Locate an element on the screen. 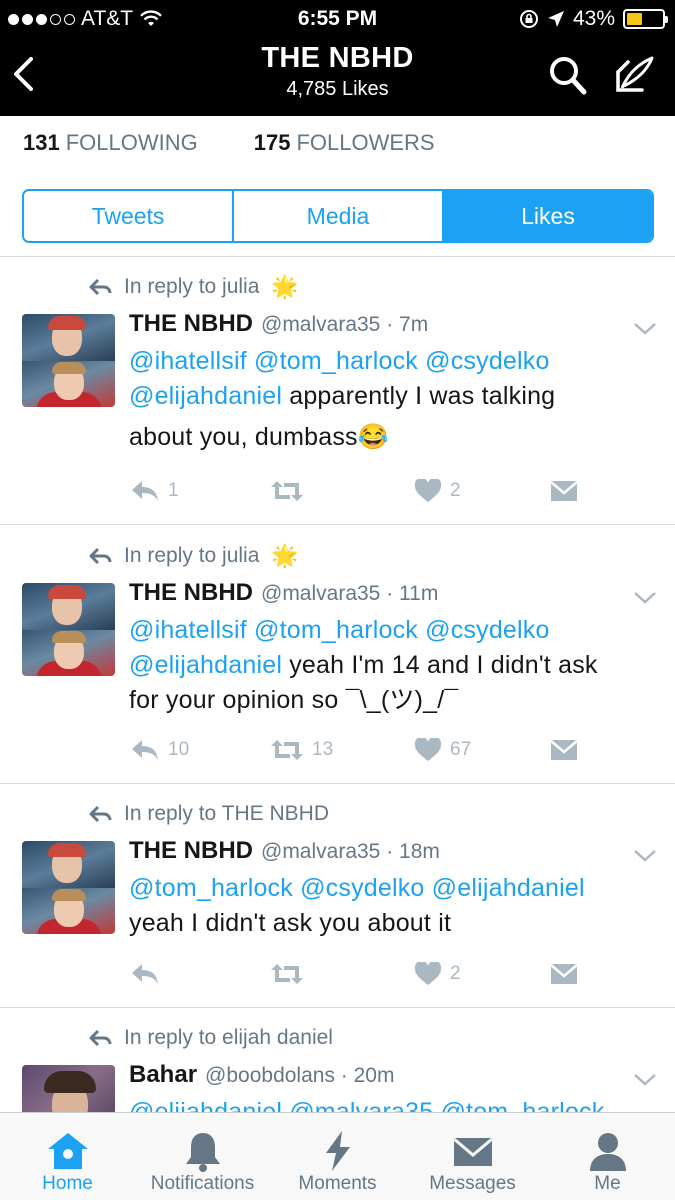 The width and height of the screenshot is (675, 1200). tabbar-moments: Moments is located at coordinates (337, 1156).